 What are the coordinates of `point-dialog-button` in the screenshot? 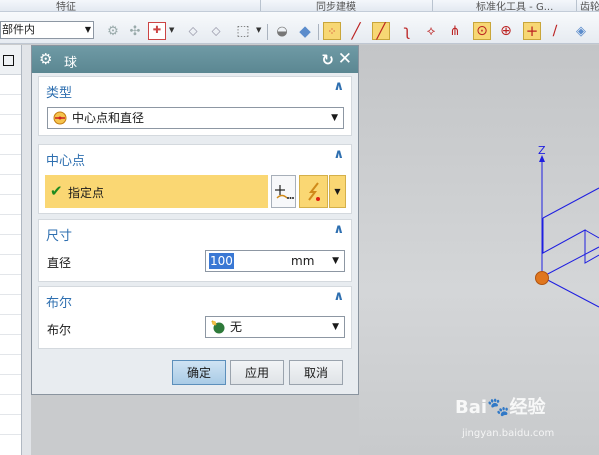 It's located at (283, 191).